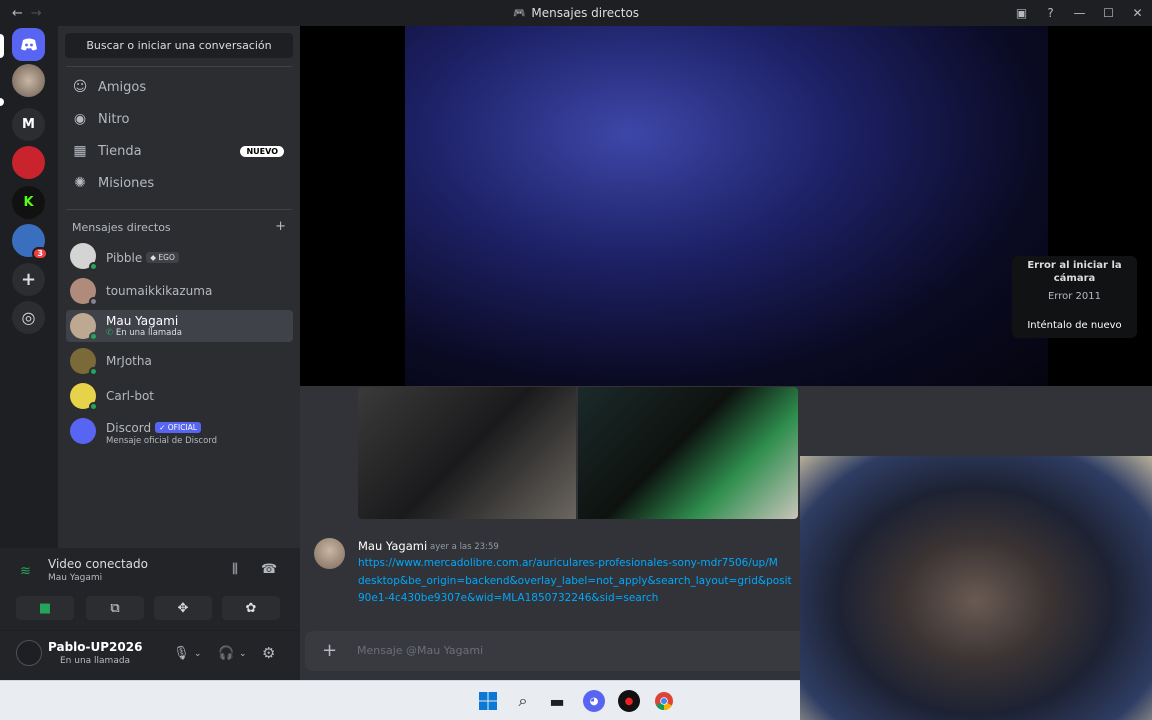  I want to click on server-icon-kick: K, so click(28, 202).